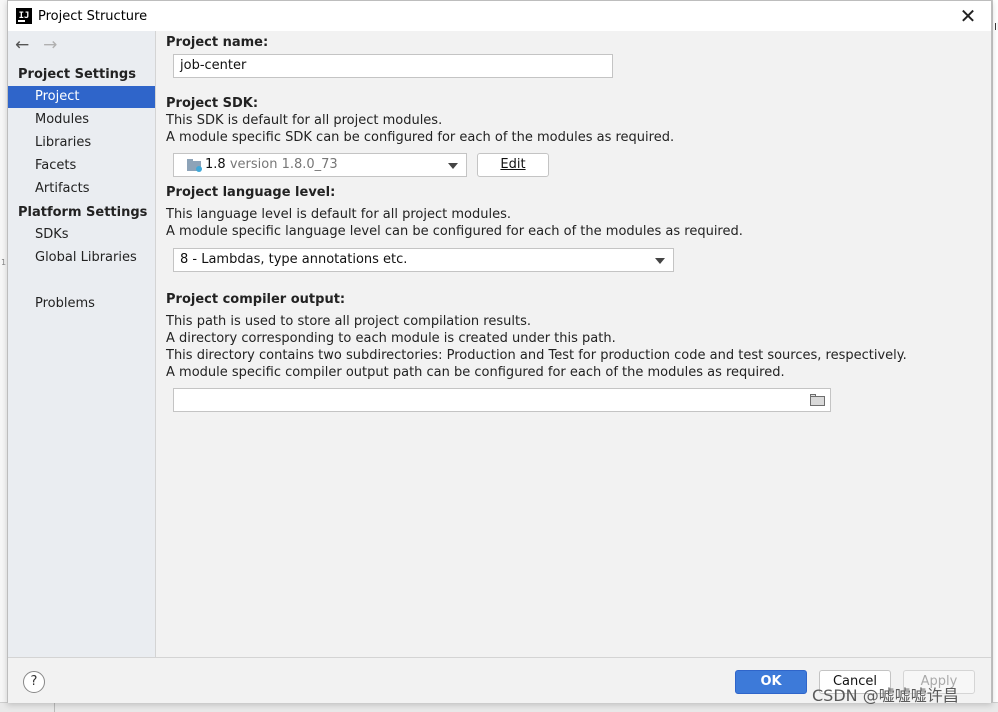  Describe the element at coordinates (251, 192) in the screenshot. I see `language-level-label: Project language level:` at that location.